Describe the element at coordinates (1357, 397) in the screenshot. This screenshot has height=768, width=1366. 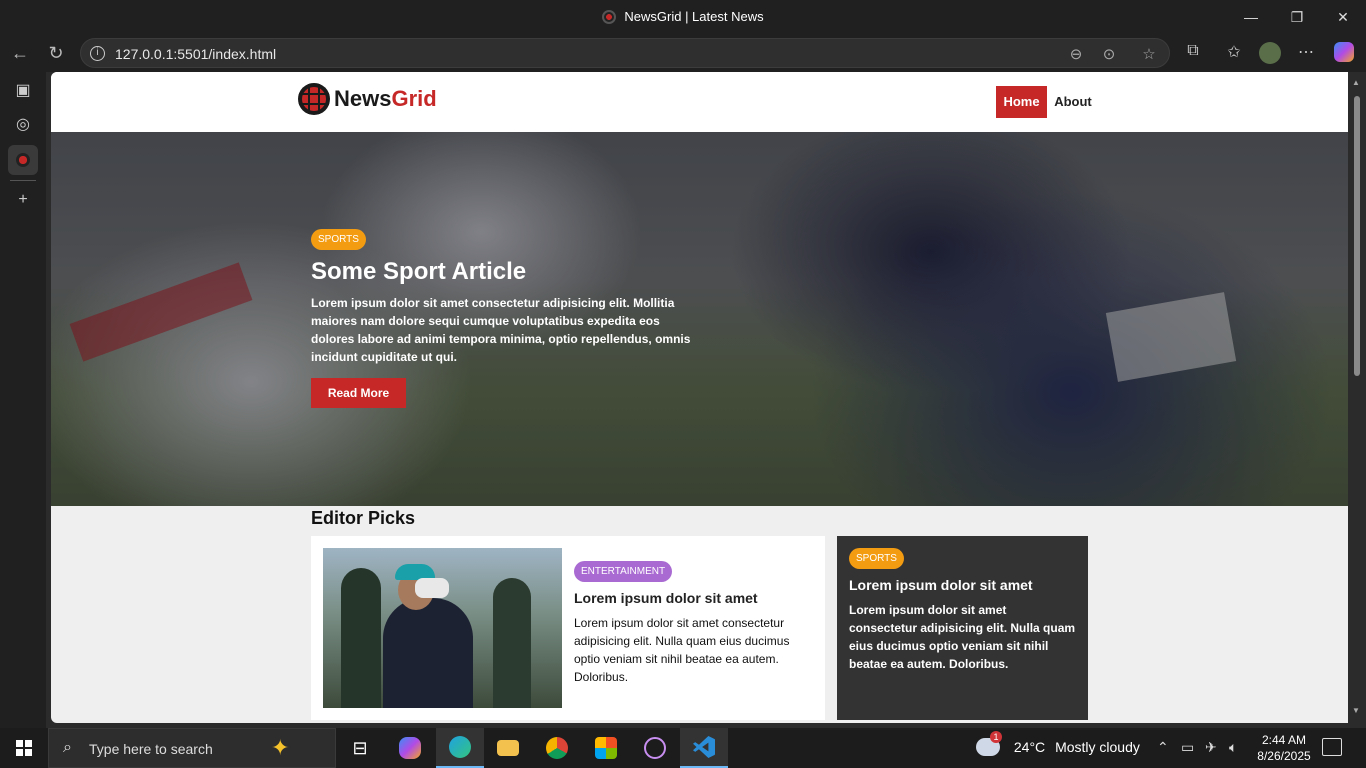
I see `page-scrollbar: ▲ ▼` at that location.